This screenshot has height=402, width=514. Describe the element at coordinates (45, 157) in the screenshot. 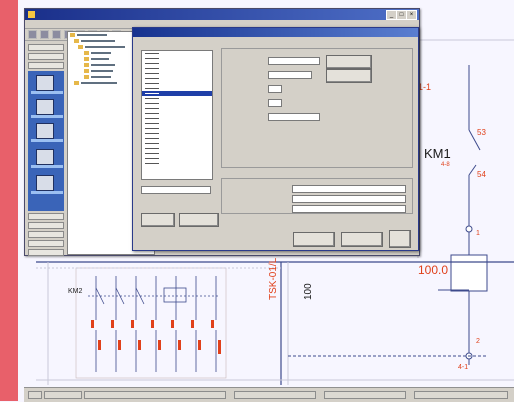

I see `device-icon` at that location.